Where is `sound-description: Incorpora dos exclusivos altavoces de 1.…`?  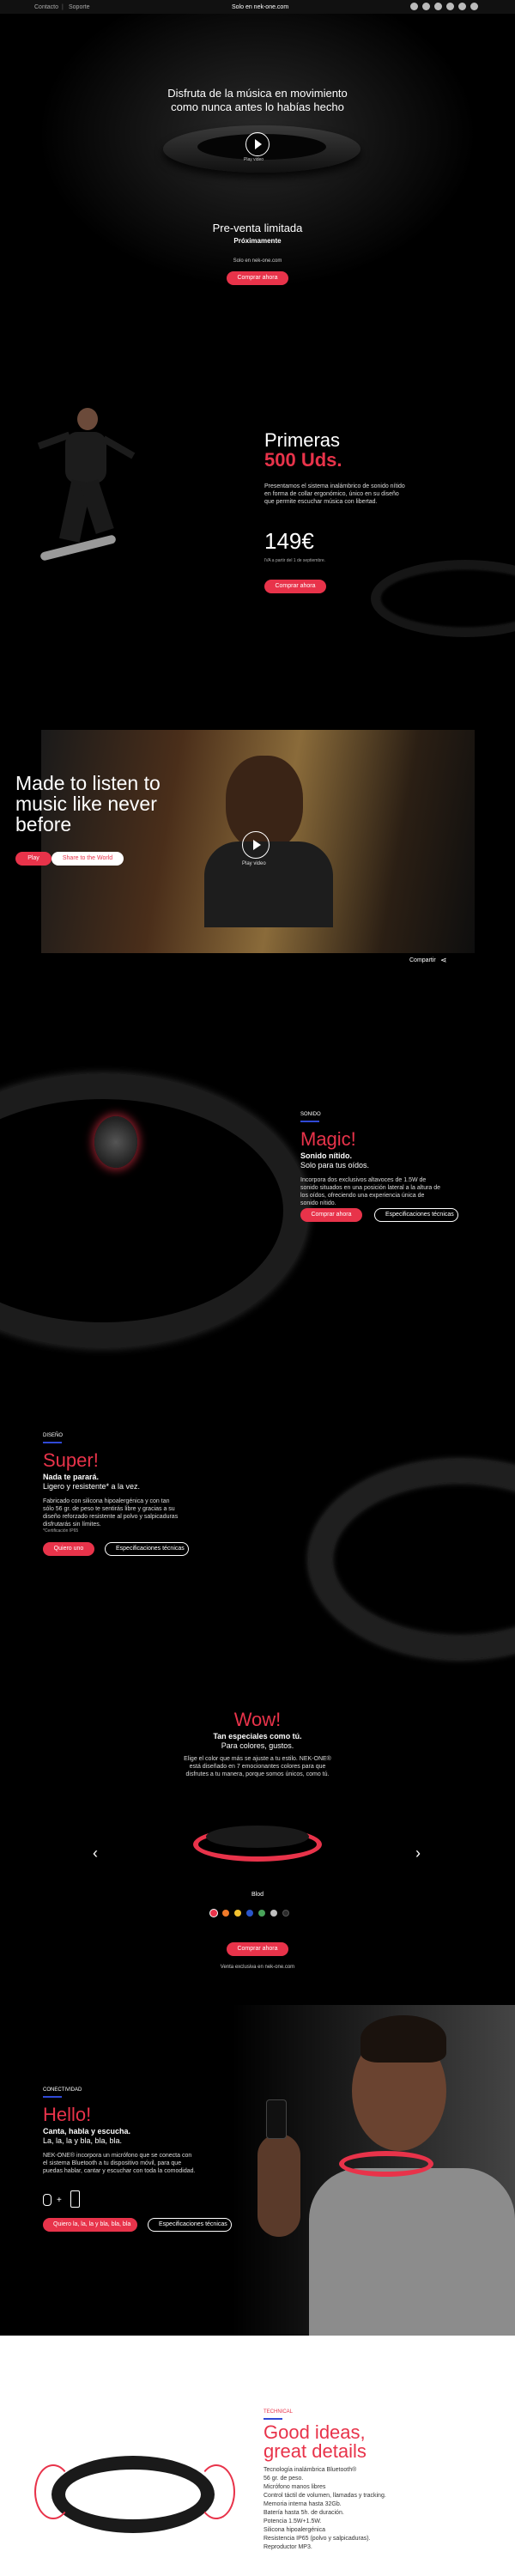
sound-description: Incorpora dos exclusivos altavoces de 1.… is located at coordinates (370, 1191).